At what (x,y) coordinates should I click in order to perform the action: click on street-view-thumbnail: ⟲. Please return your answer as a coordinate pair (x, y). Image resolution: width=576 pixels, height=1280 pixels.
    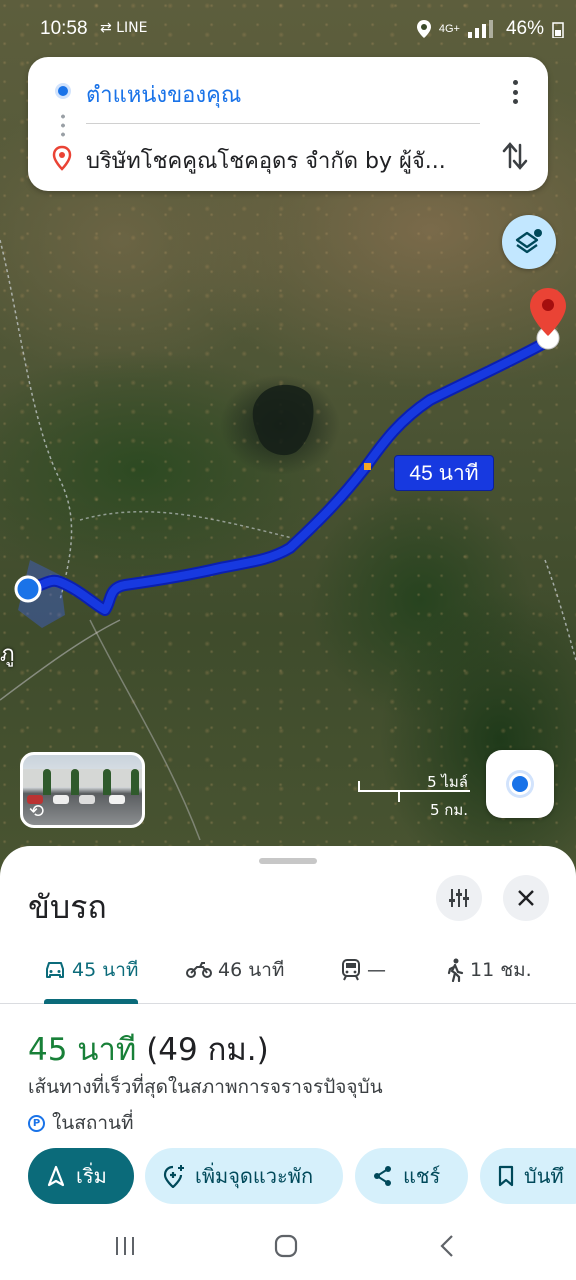
    Looking at the image, I should click on (82, 790).